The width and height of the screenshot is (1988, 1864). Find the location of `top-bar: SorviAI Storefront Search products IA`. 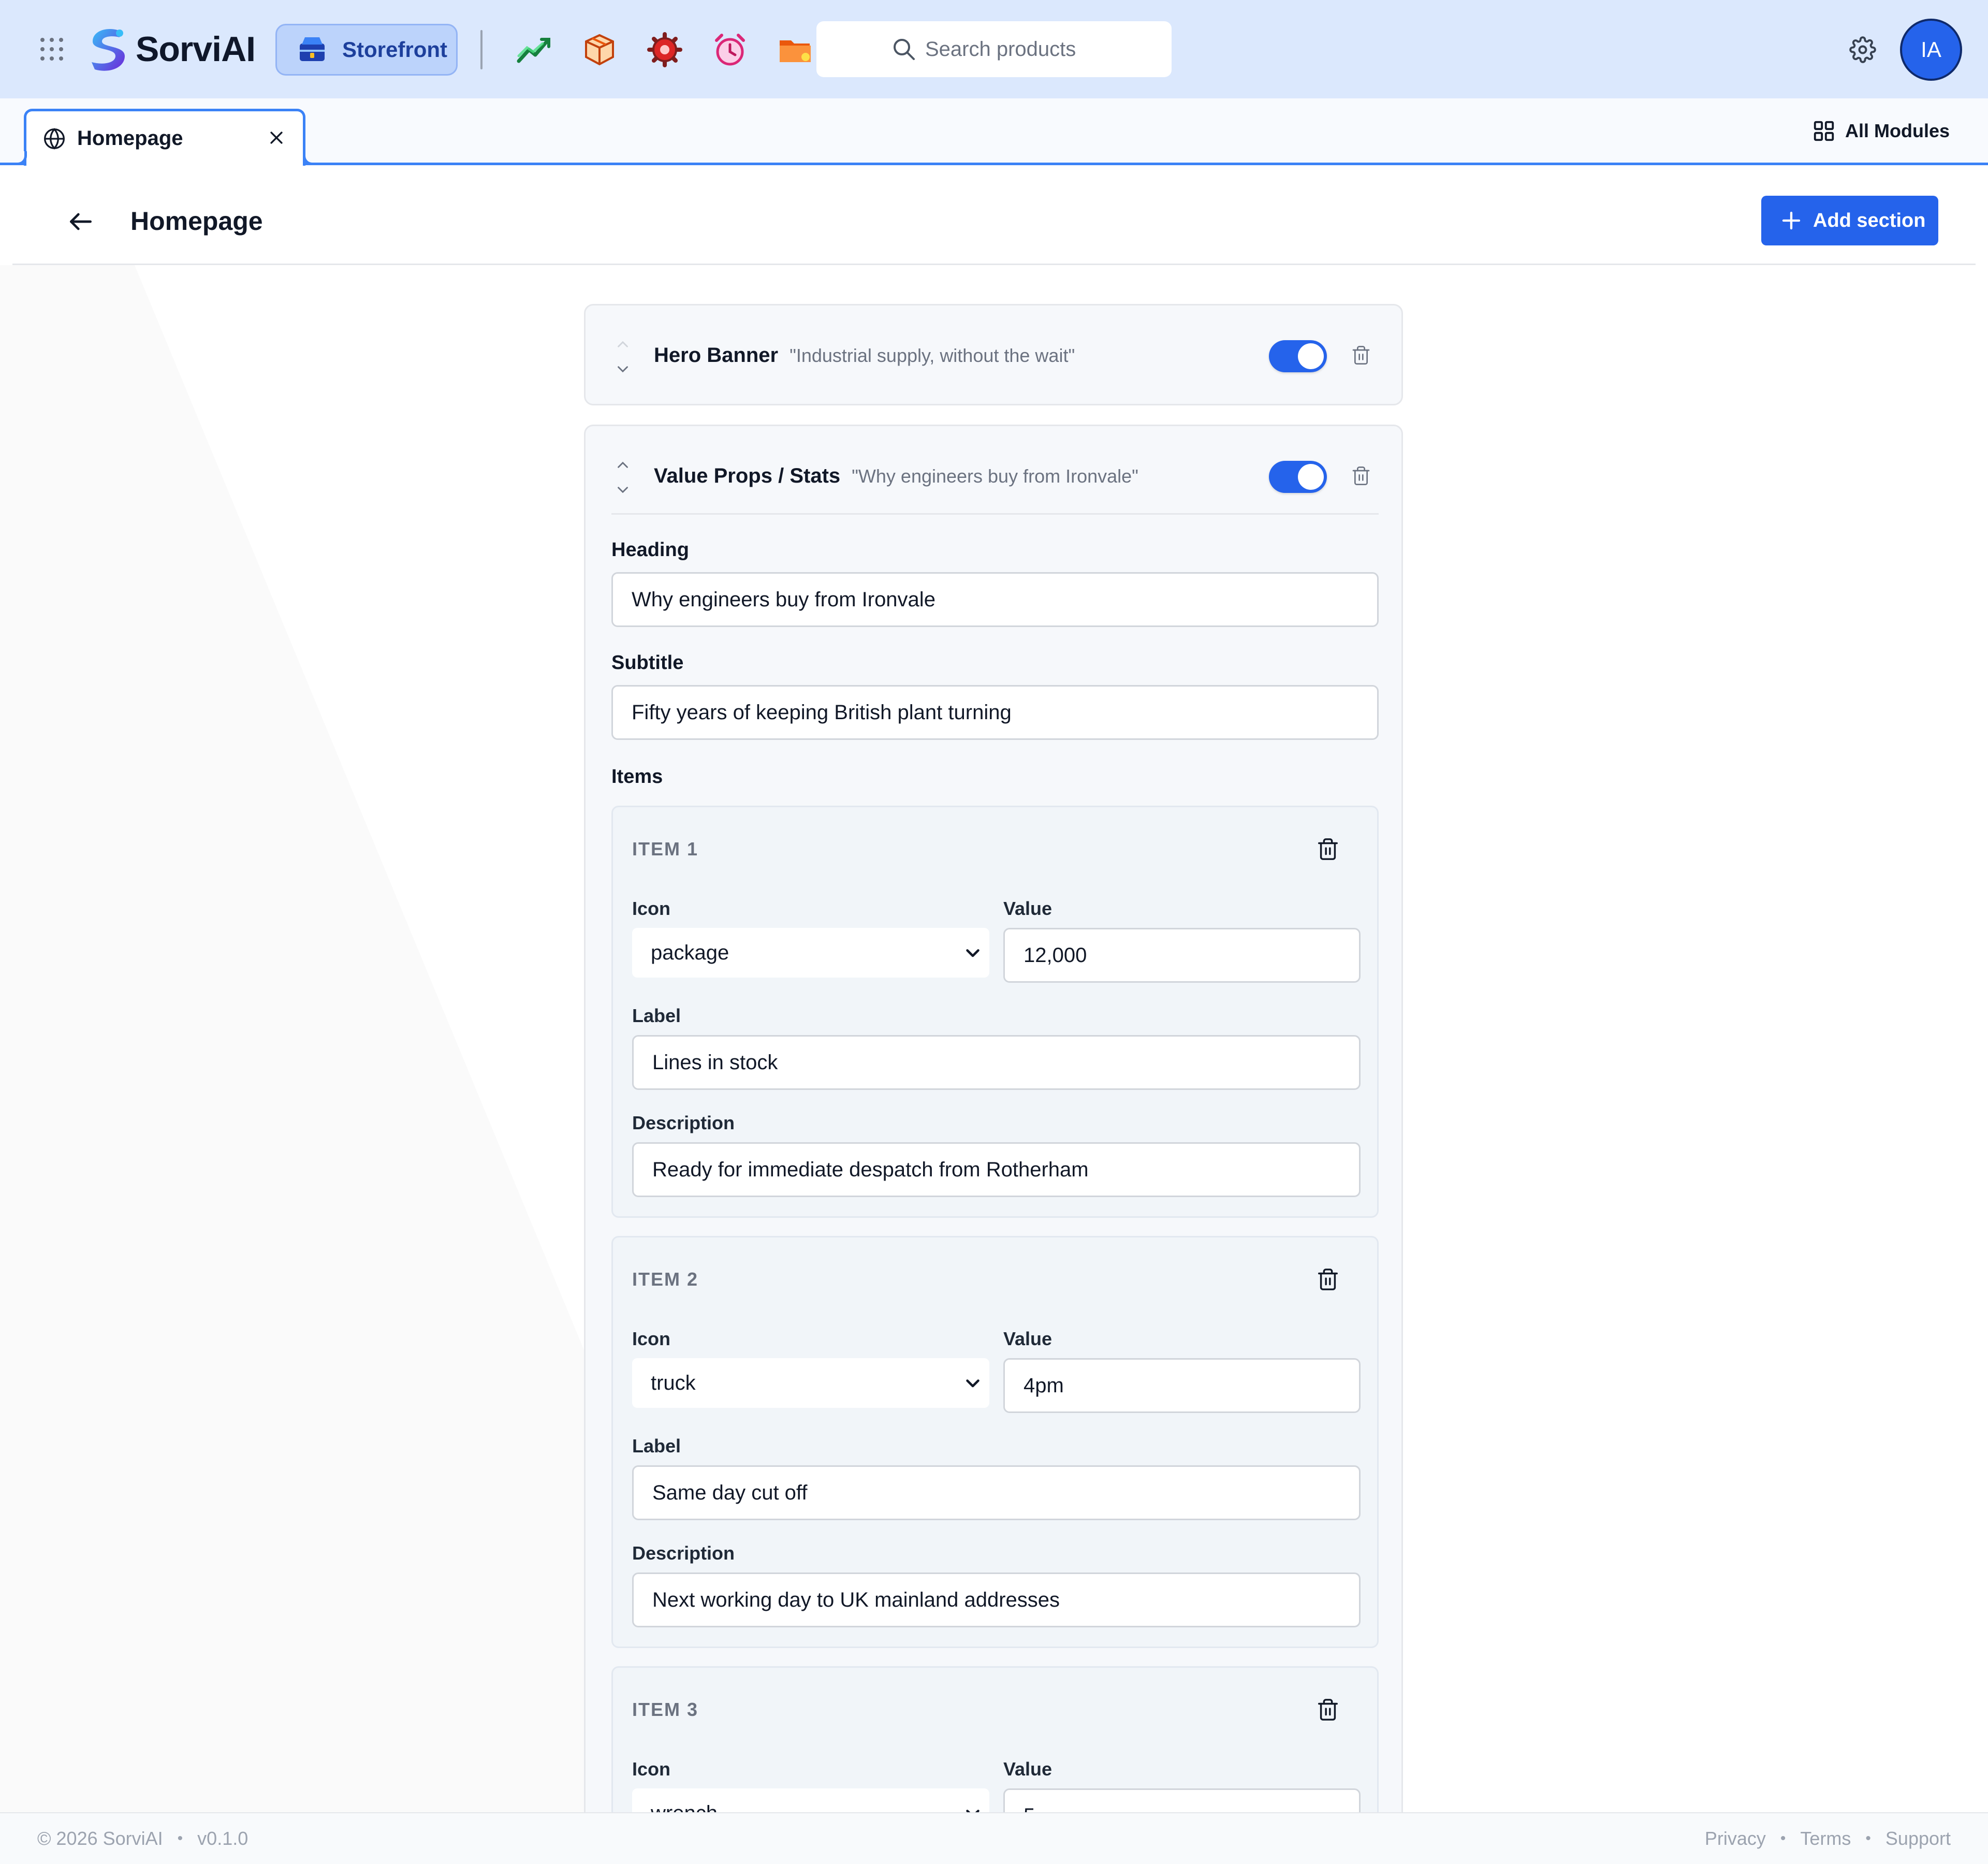

top-bar: SorviAI Storefront Search products IA is located at coordinates (994, 49).